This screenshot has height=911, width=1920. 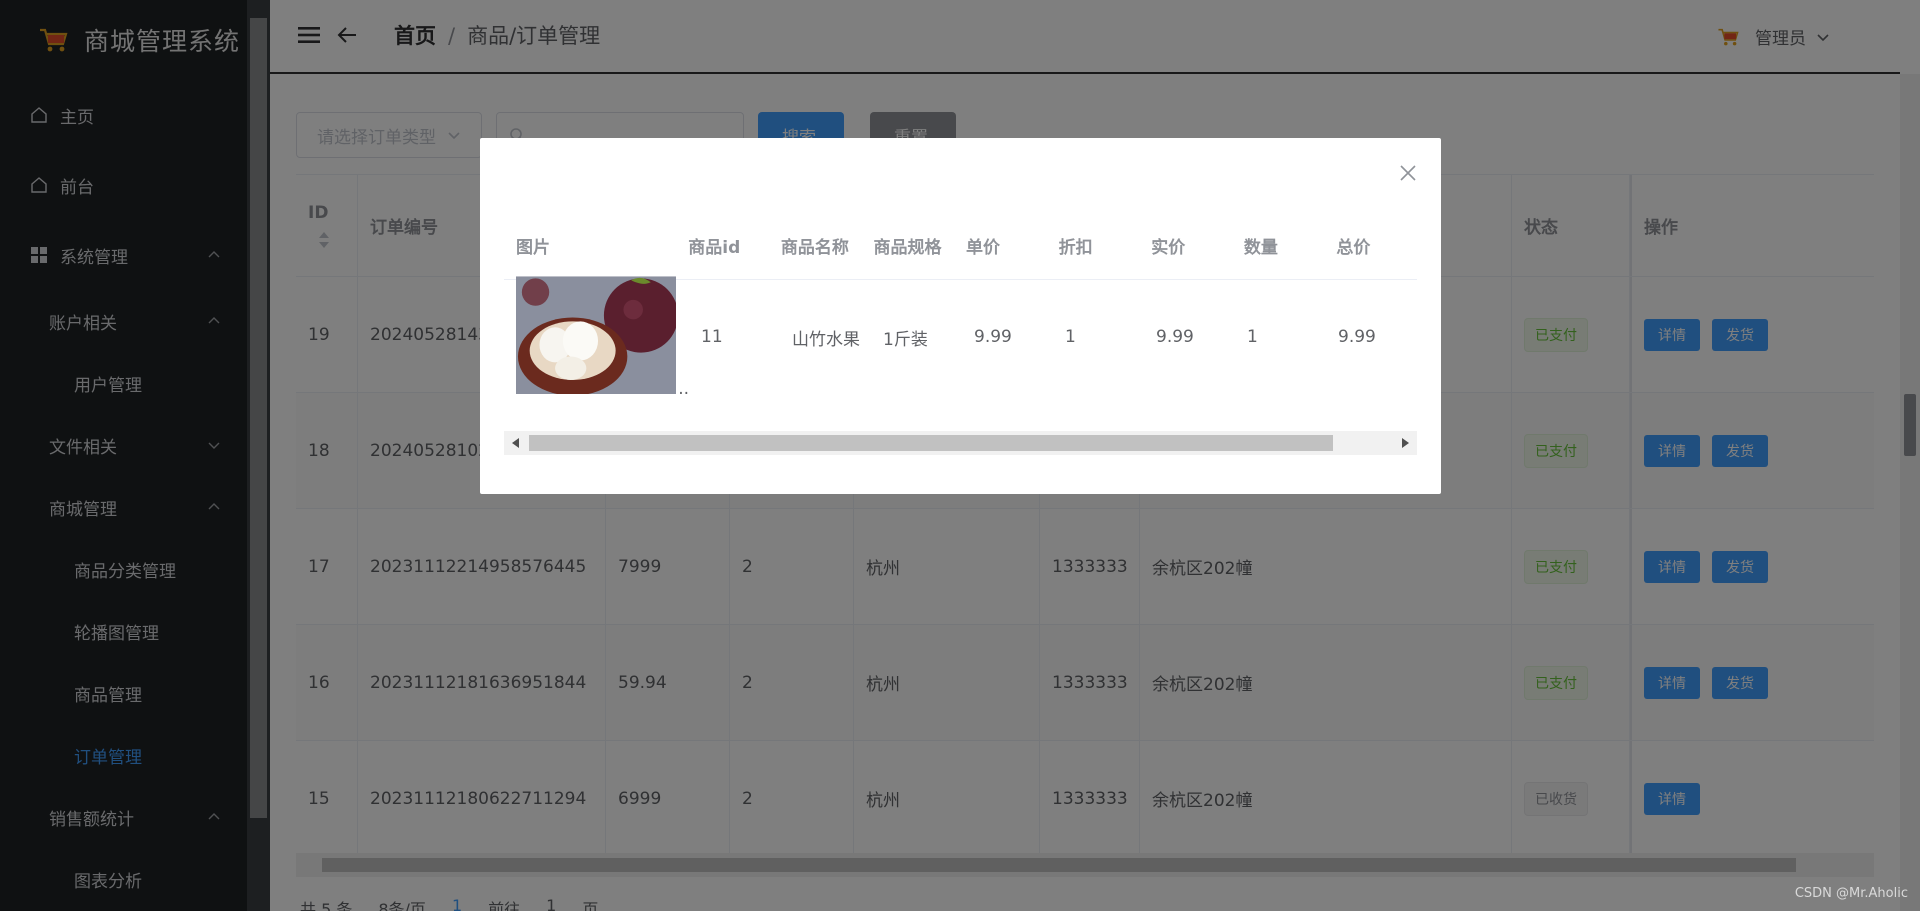 I want to click on dialog-horizontal-scrollbar, so click(x=960, y=443).